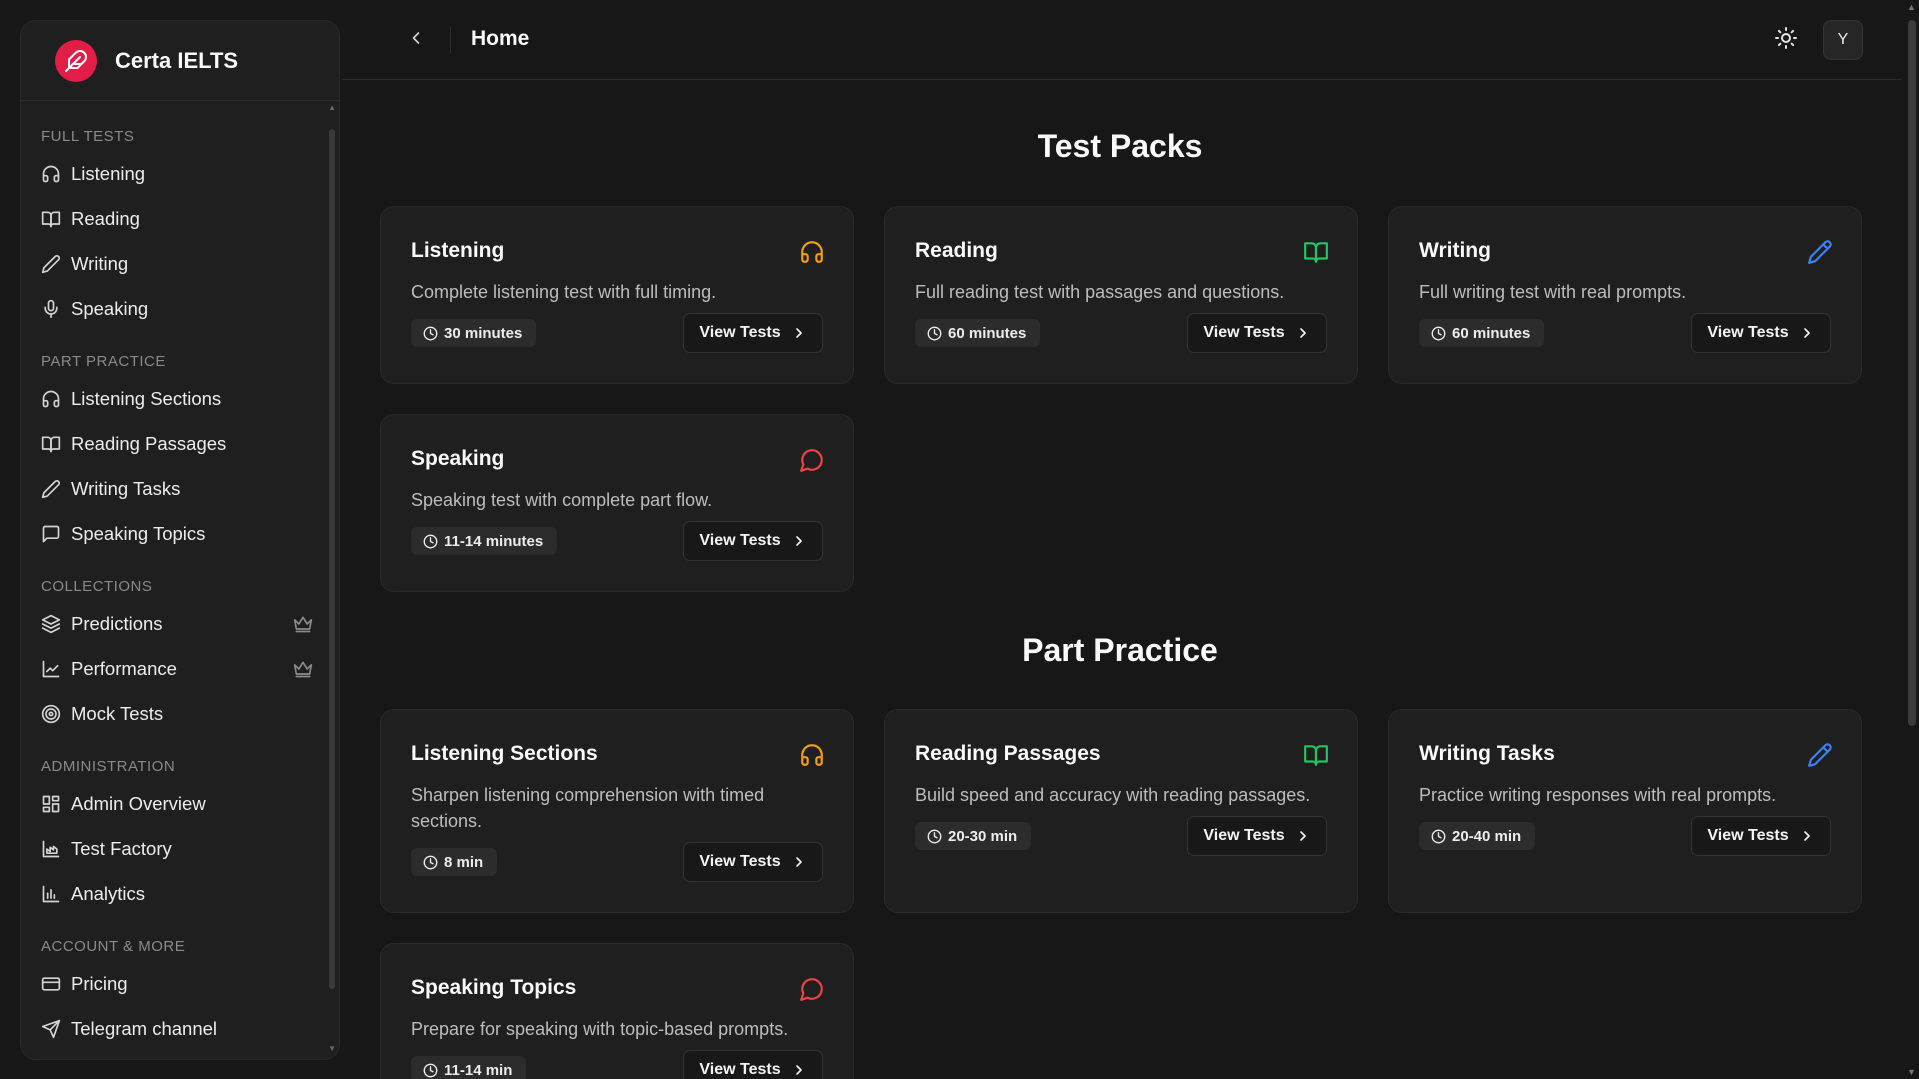  Describe the element at coordinates (1911, 7) in the screenshot. I see `scroll-up-icon: ▲` at that location.